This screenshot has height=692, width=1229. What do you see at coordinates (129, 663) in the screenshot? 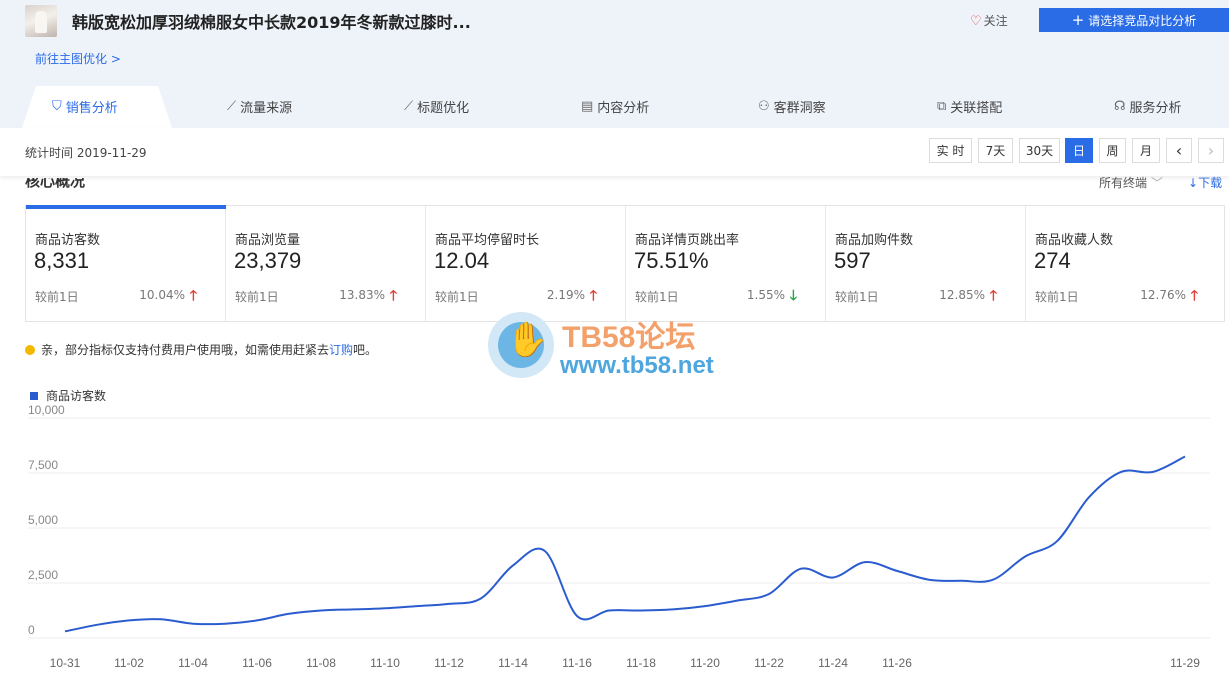
I see `x-tick-label: 11-02` at bounding box center [129, 663].